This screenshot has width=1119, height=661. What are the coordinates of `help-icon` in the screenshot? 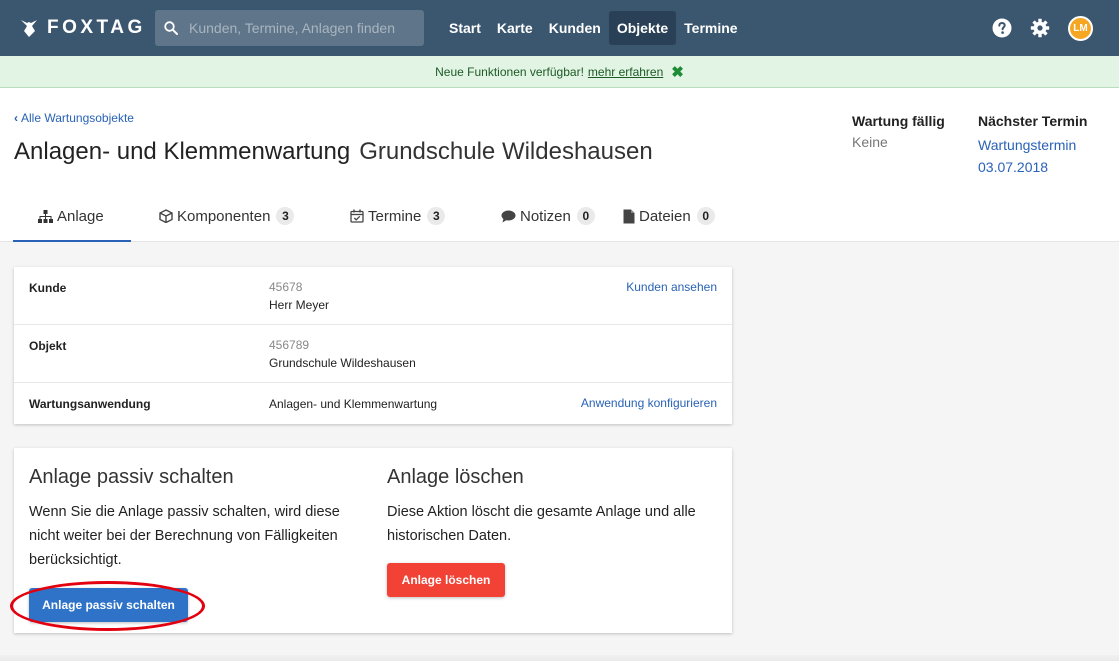 It's located at (1002, 28).